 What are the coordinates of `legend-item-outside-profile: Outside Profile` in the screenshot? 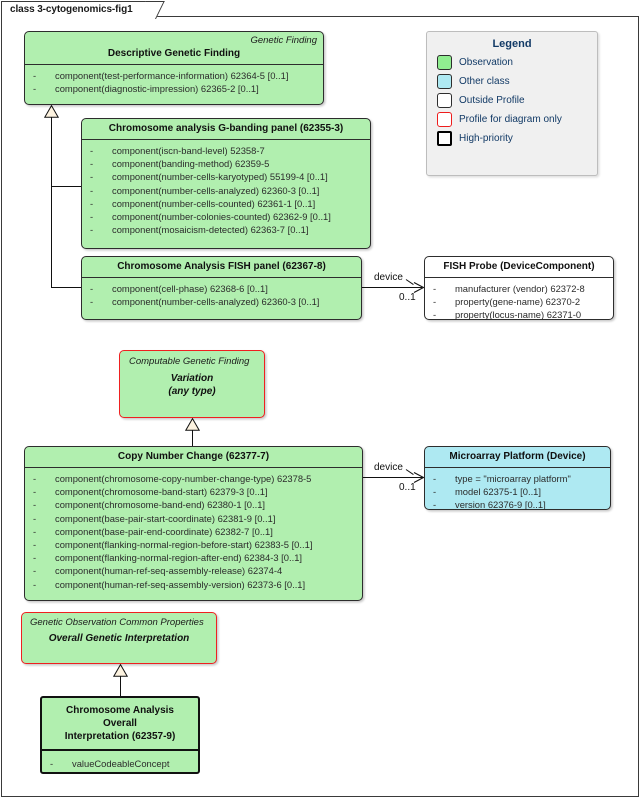 It's located at (512, 100).